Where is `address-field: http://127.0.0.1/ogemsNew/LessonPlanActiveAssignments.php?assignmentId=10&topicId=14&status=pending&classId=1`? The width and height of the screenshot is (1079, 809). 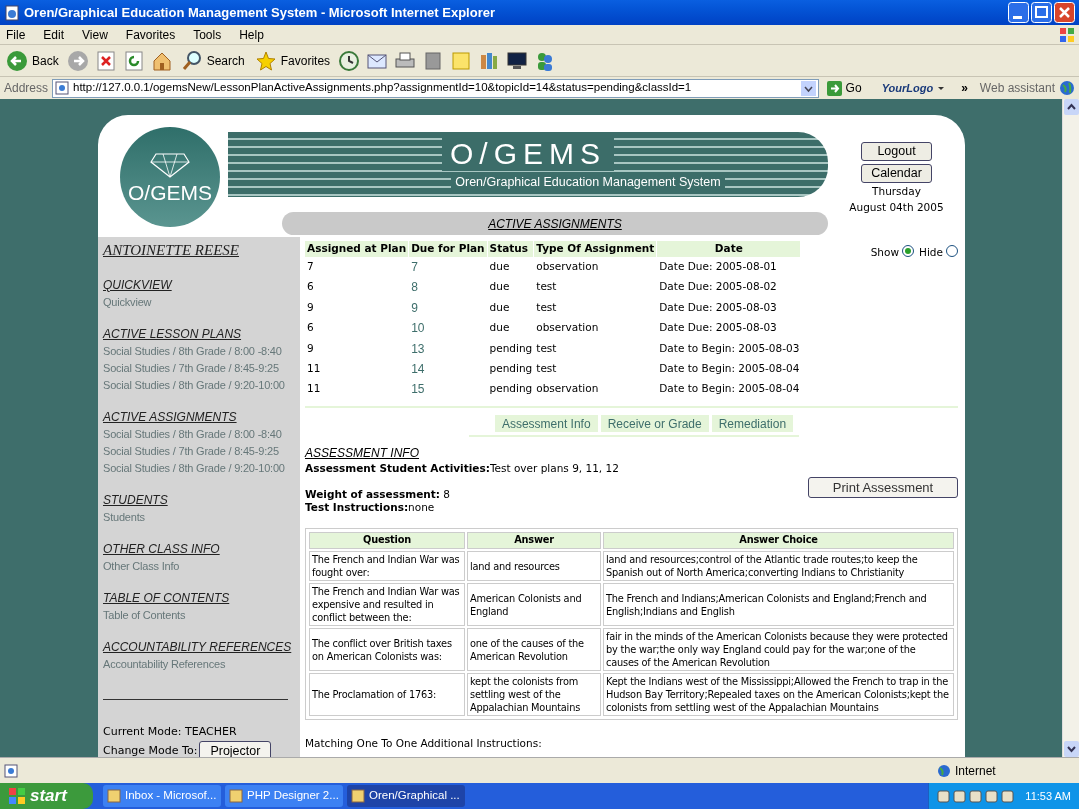 address-field: http://127.0.0.1/ogemsNew/LessonPlanActiveAssignments.php?assignmentId=10&topicId=14&status=pending&classId=1 is located at coordinates (435, 88).